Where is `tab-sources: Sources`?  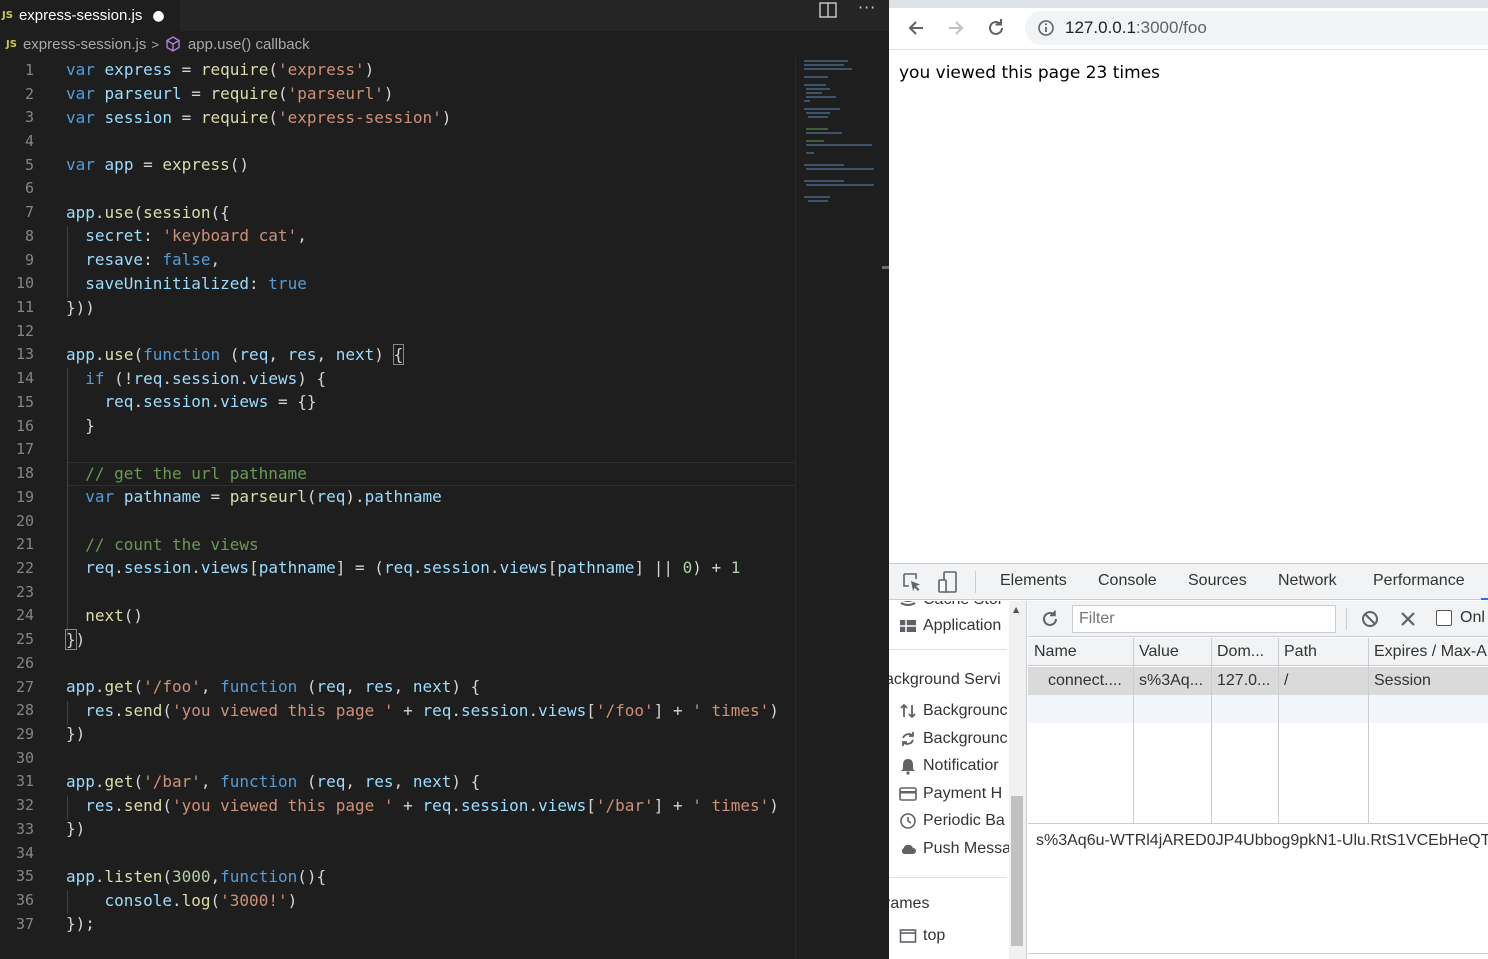
tab-sources: Sources is located at coordinates (1217, 581).